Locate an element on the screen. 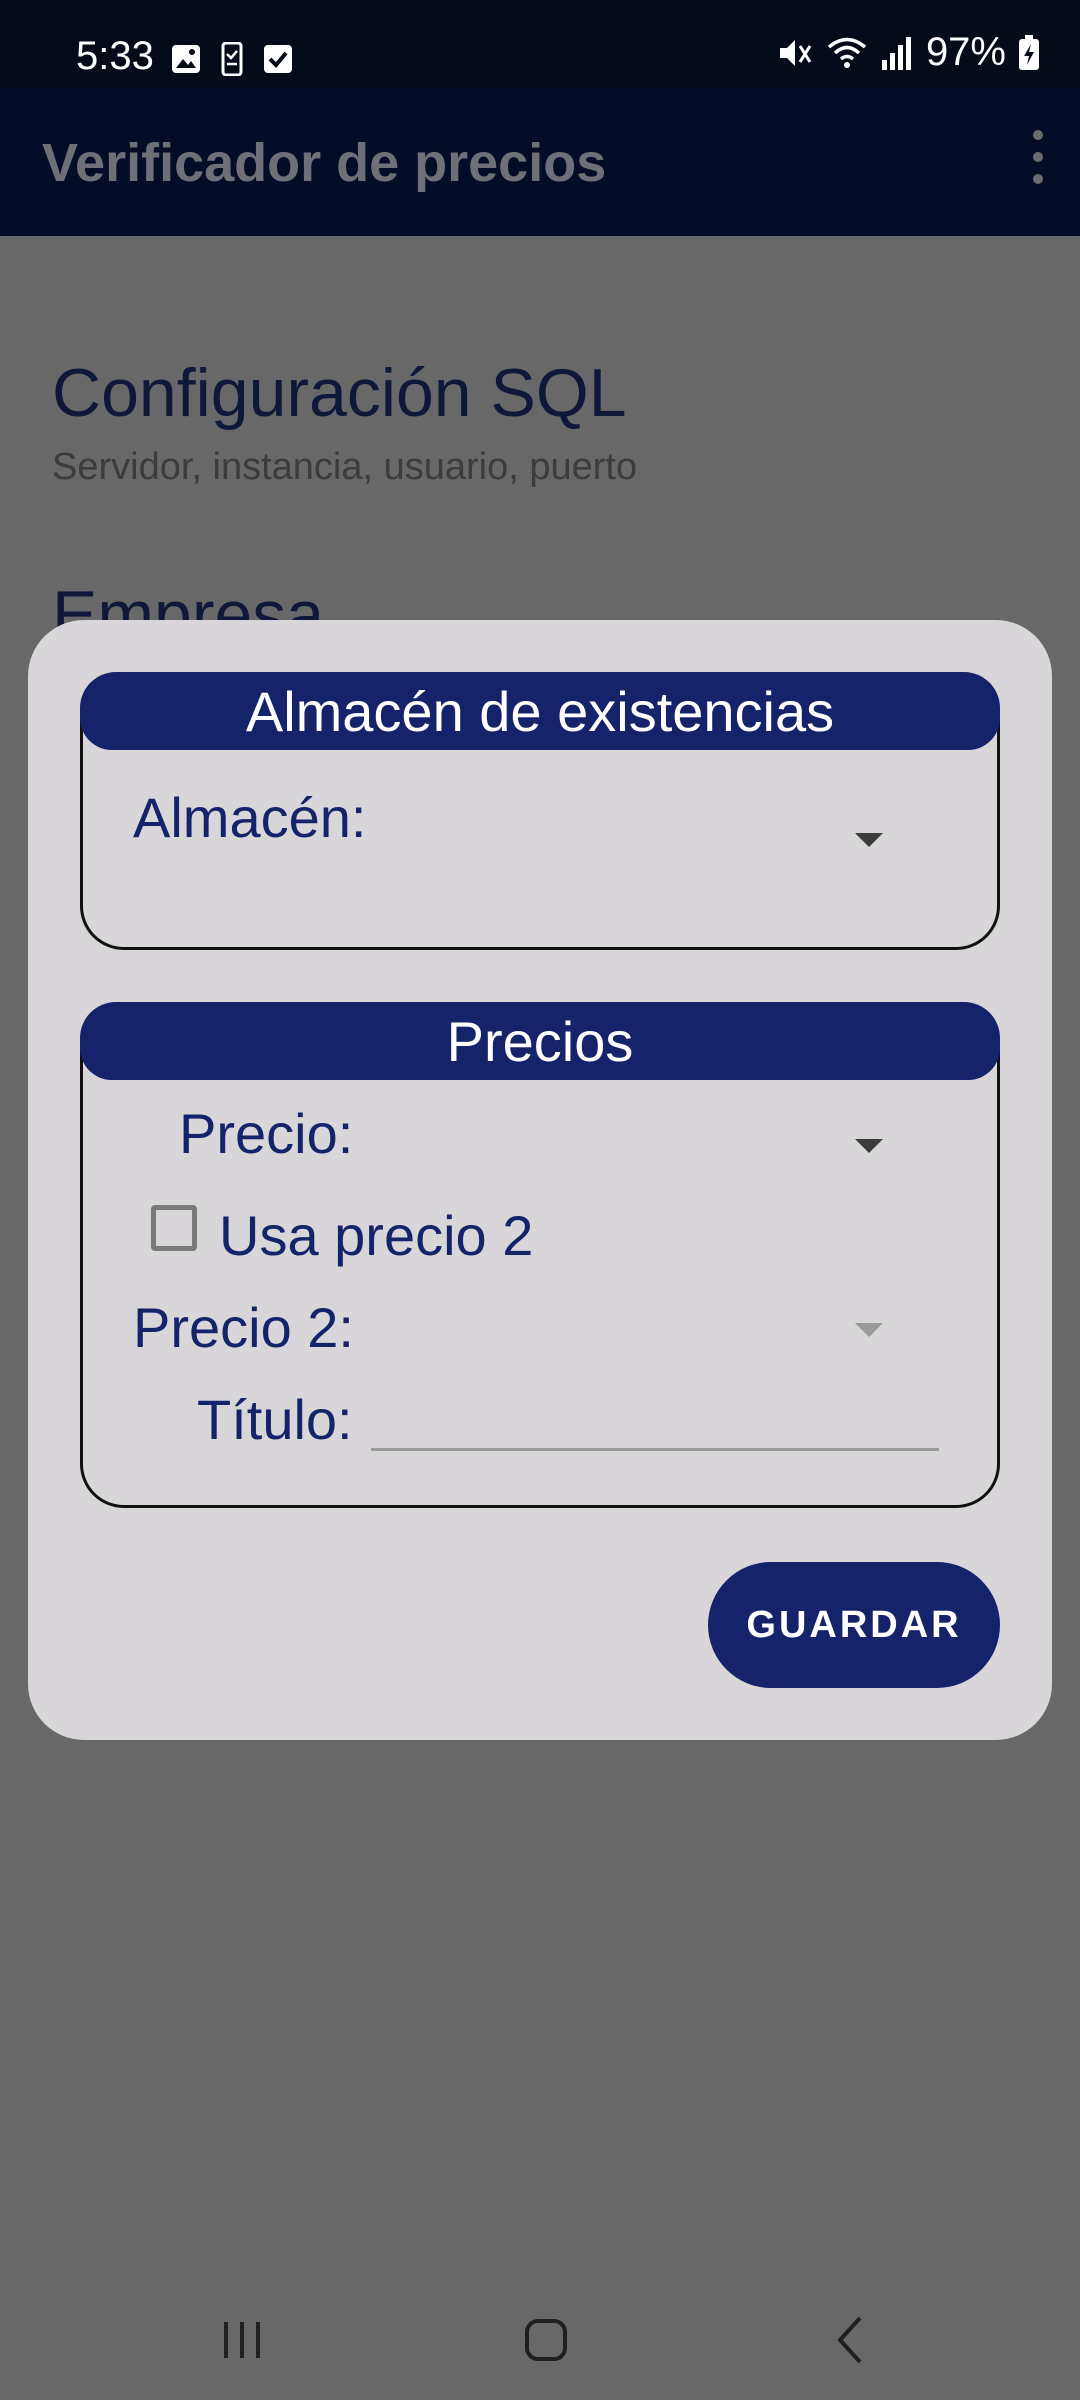 The image size is (1080, 2400). price-label: Precio: is located at coordinates (266, 1133).